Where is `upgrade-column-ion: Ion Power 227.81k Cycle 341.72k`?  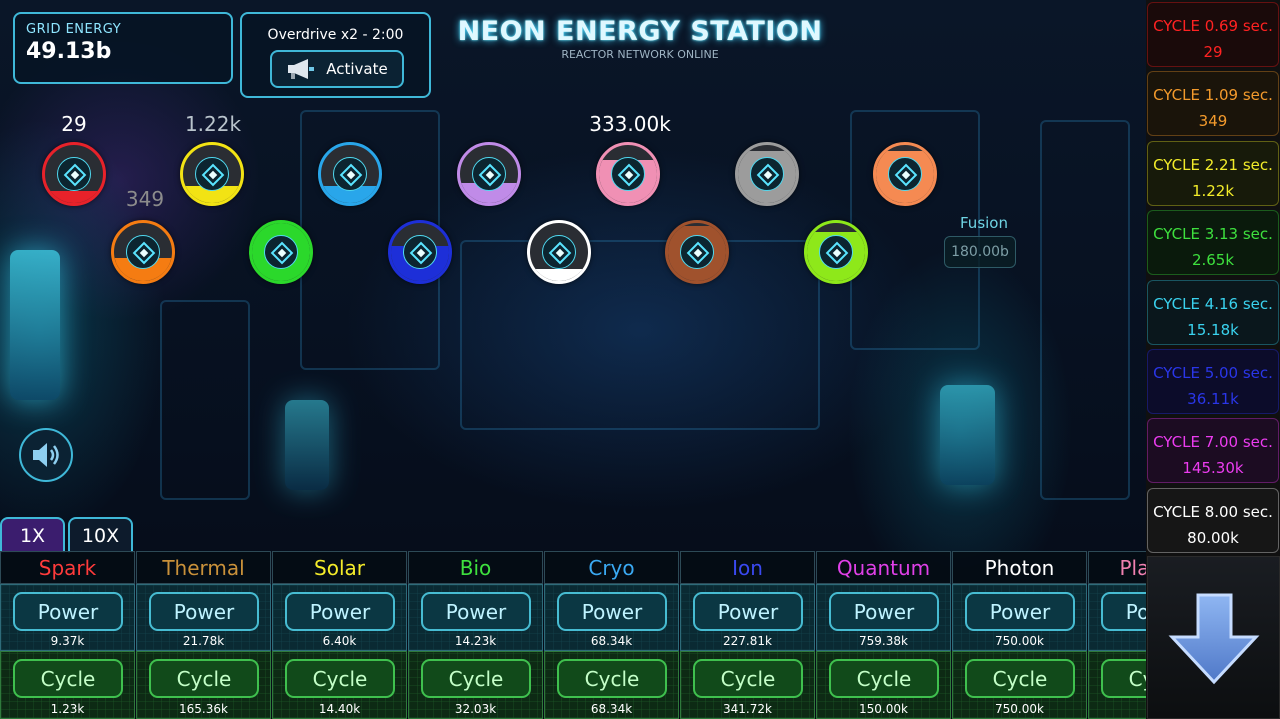 upgrade-column-ion: Ion Power 227.81k Cycle 341.72k is located at coordinates (747, 635).